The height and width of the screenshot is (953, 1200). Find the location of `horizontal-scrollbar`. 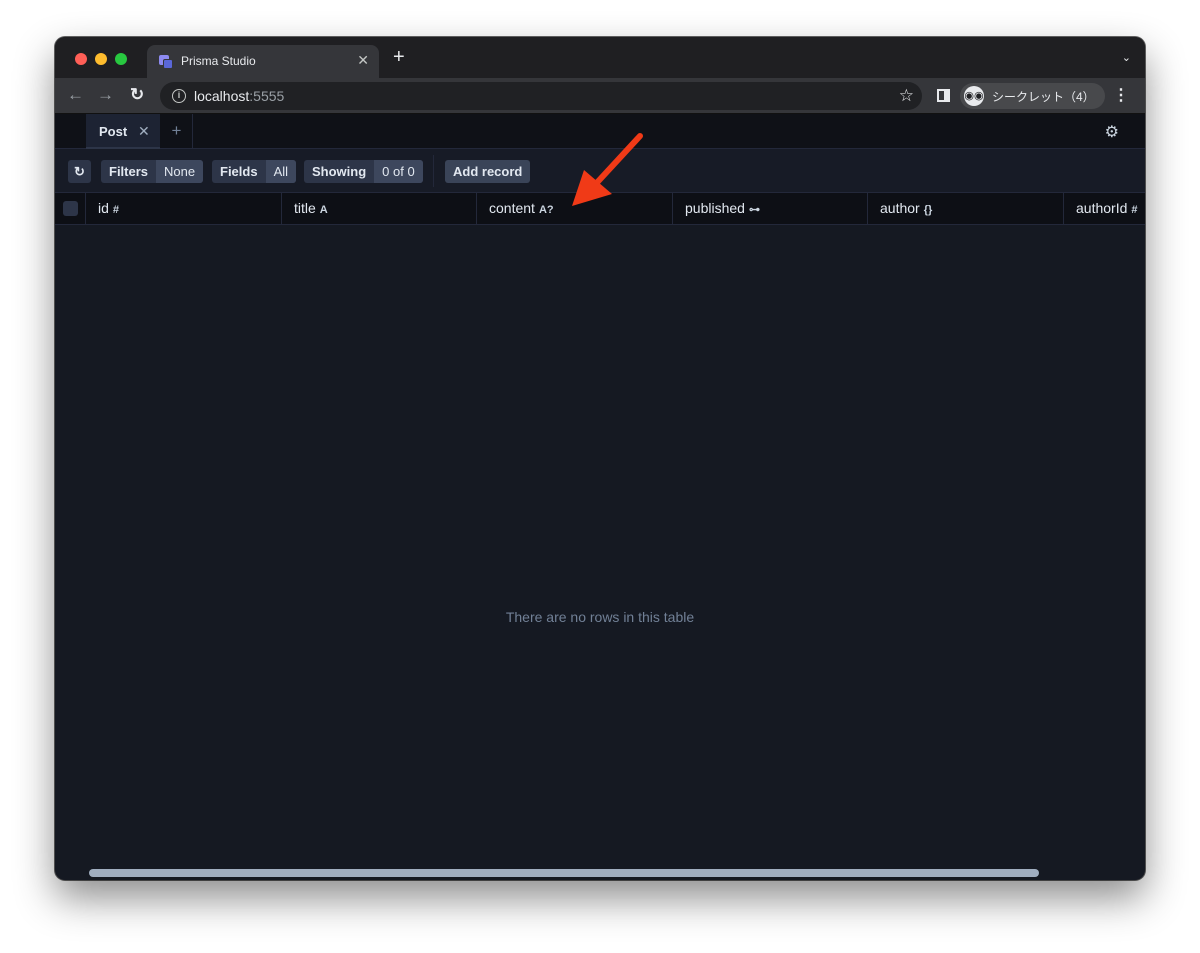

horizontal-scrollbar is located at coordinates (564, 873).